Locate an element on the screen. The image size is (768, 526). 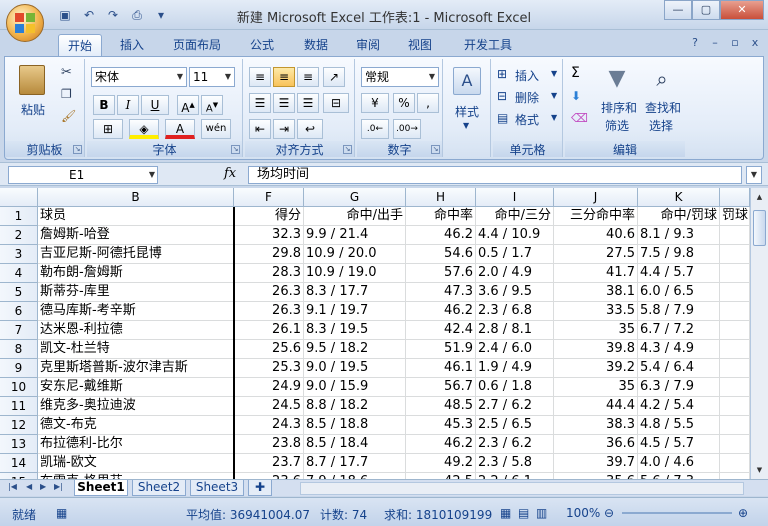
alignment-launcher-icon: ↘ is located at coordinates (347, 149).